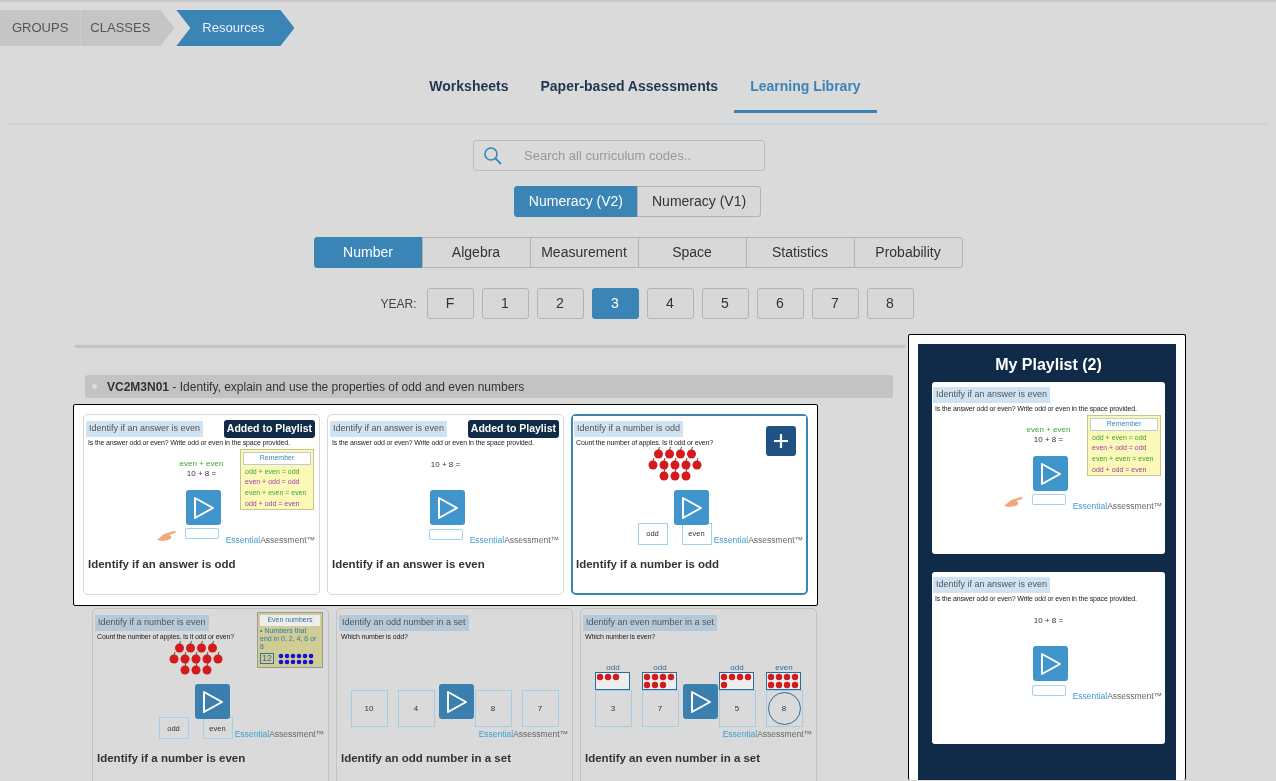  Describe the element at coordinates (267, 659) in the screenshot. I see `number-text: 12` at that location.